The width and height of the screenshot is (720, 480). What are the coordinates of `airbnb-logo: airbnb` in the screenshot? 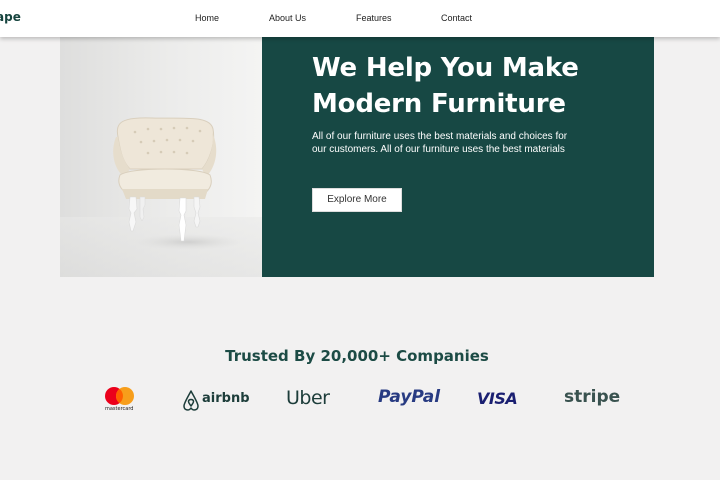 It's located at (215, 399).